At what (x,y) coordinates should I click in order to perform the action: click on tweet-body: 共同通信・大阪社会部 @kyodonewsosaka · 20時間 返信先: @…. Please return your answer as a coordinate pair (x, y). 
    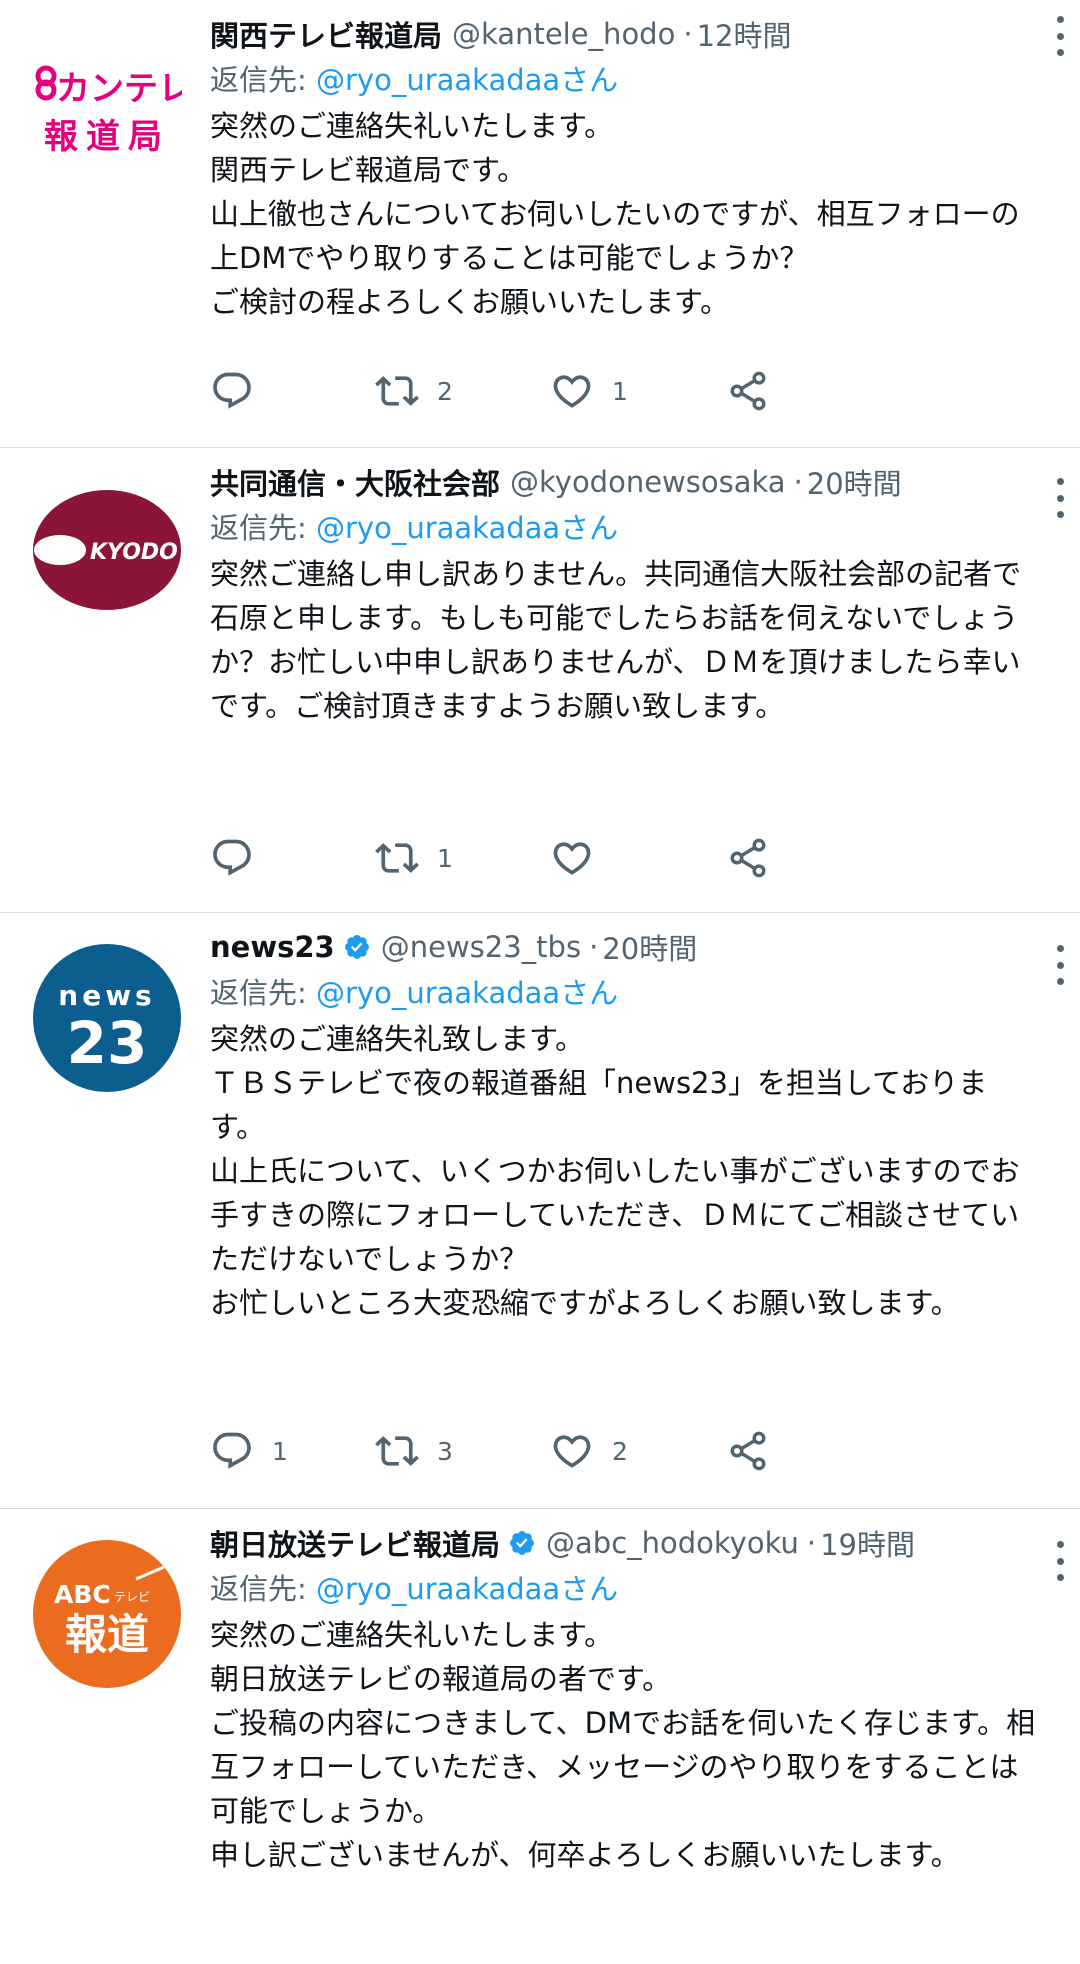
    Looking at the image, I should click on (625, 593).